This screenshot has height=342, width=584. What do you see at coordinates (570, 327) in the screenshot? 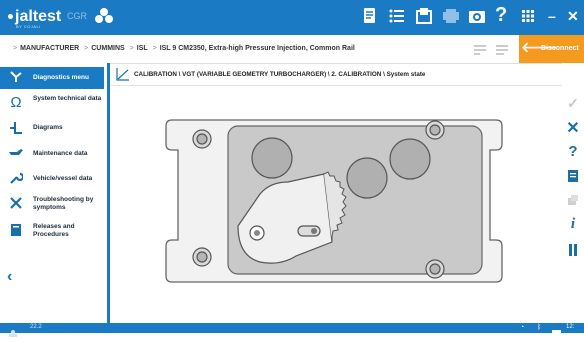
I see `clock: 12:` at bounding box center [570, 327].